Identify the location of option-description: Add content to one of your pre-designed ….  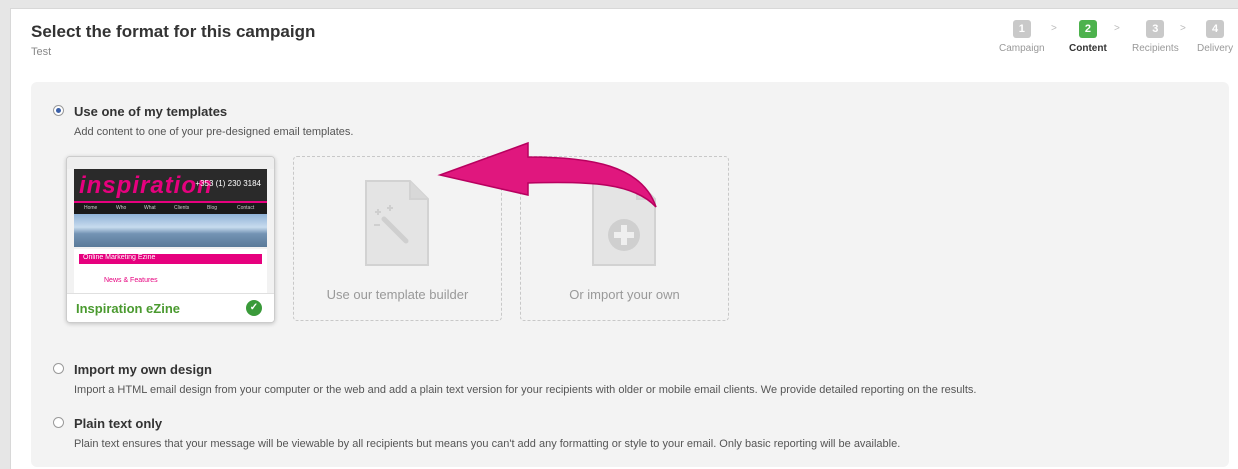
(214, 132).